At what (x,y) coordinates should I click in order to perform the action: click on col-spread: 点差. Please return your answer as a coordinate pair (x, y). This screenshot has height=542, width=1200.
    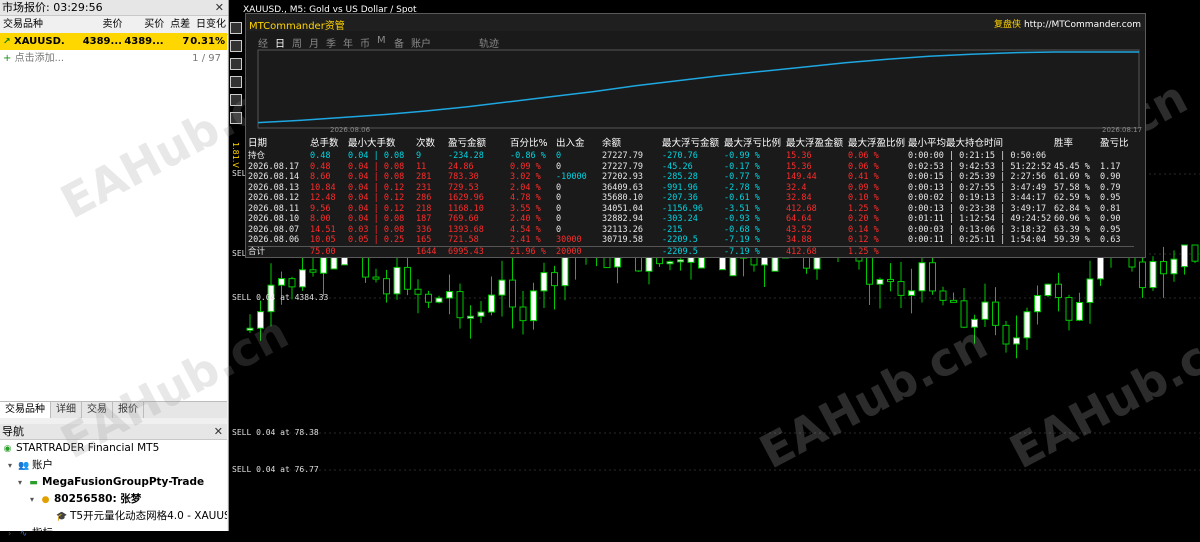
    Looking at the image, I should click on (177, 25).